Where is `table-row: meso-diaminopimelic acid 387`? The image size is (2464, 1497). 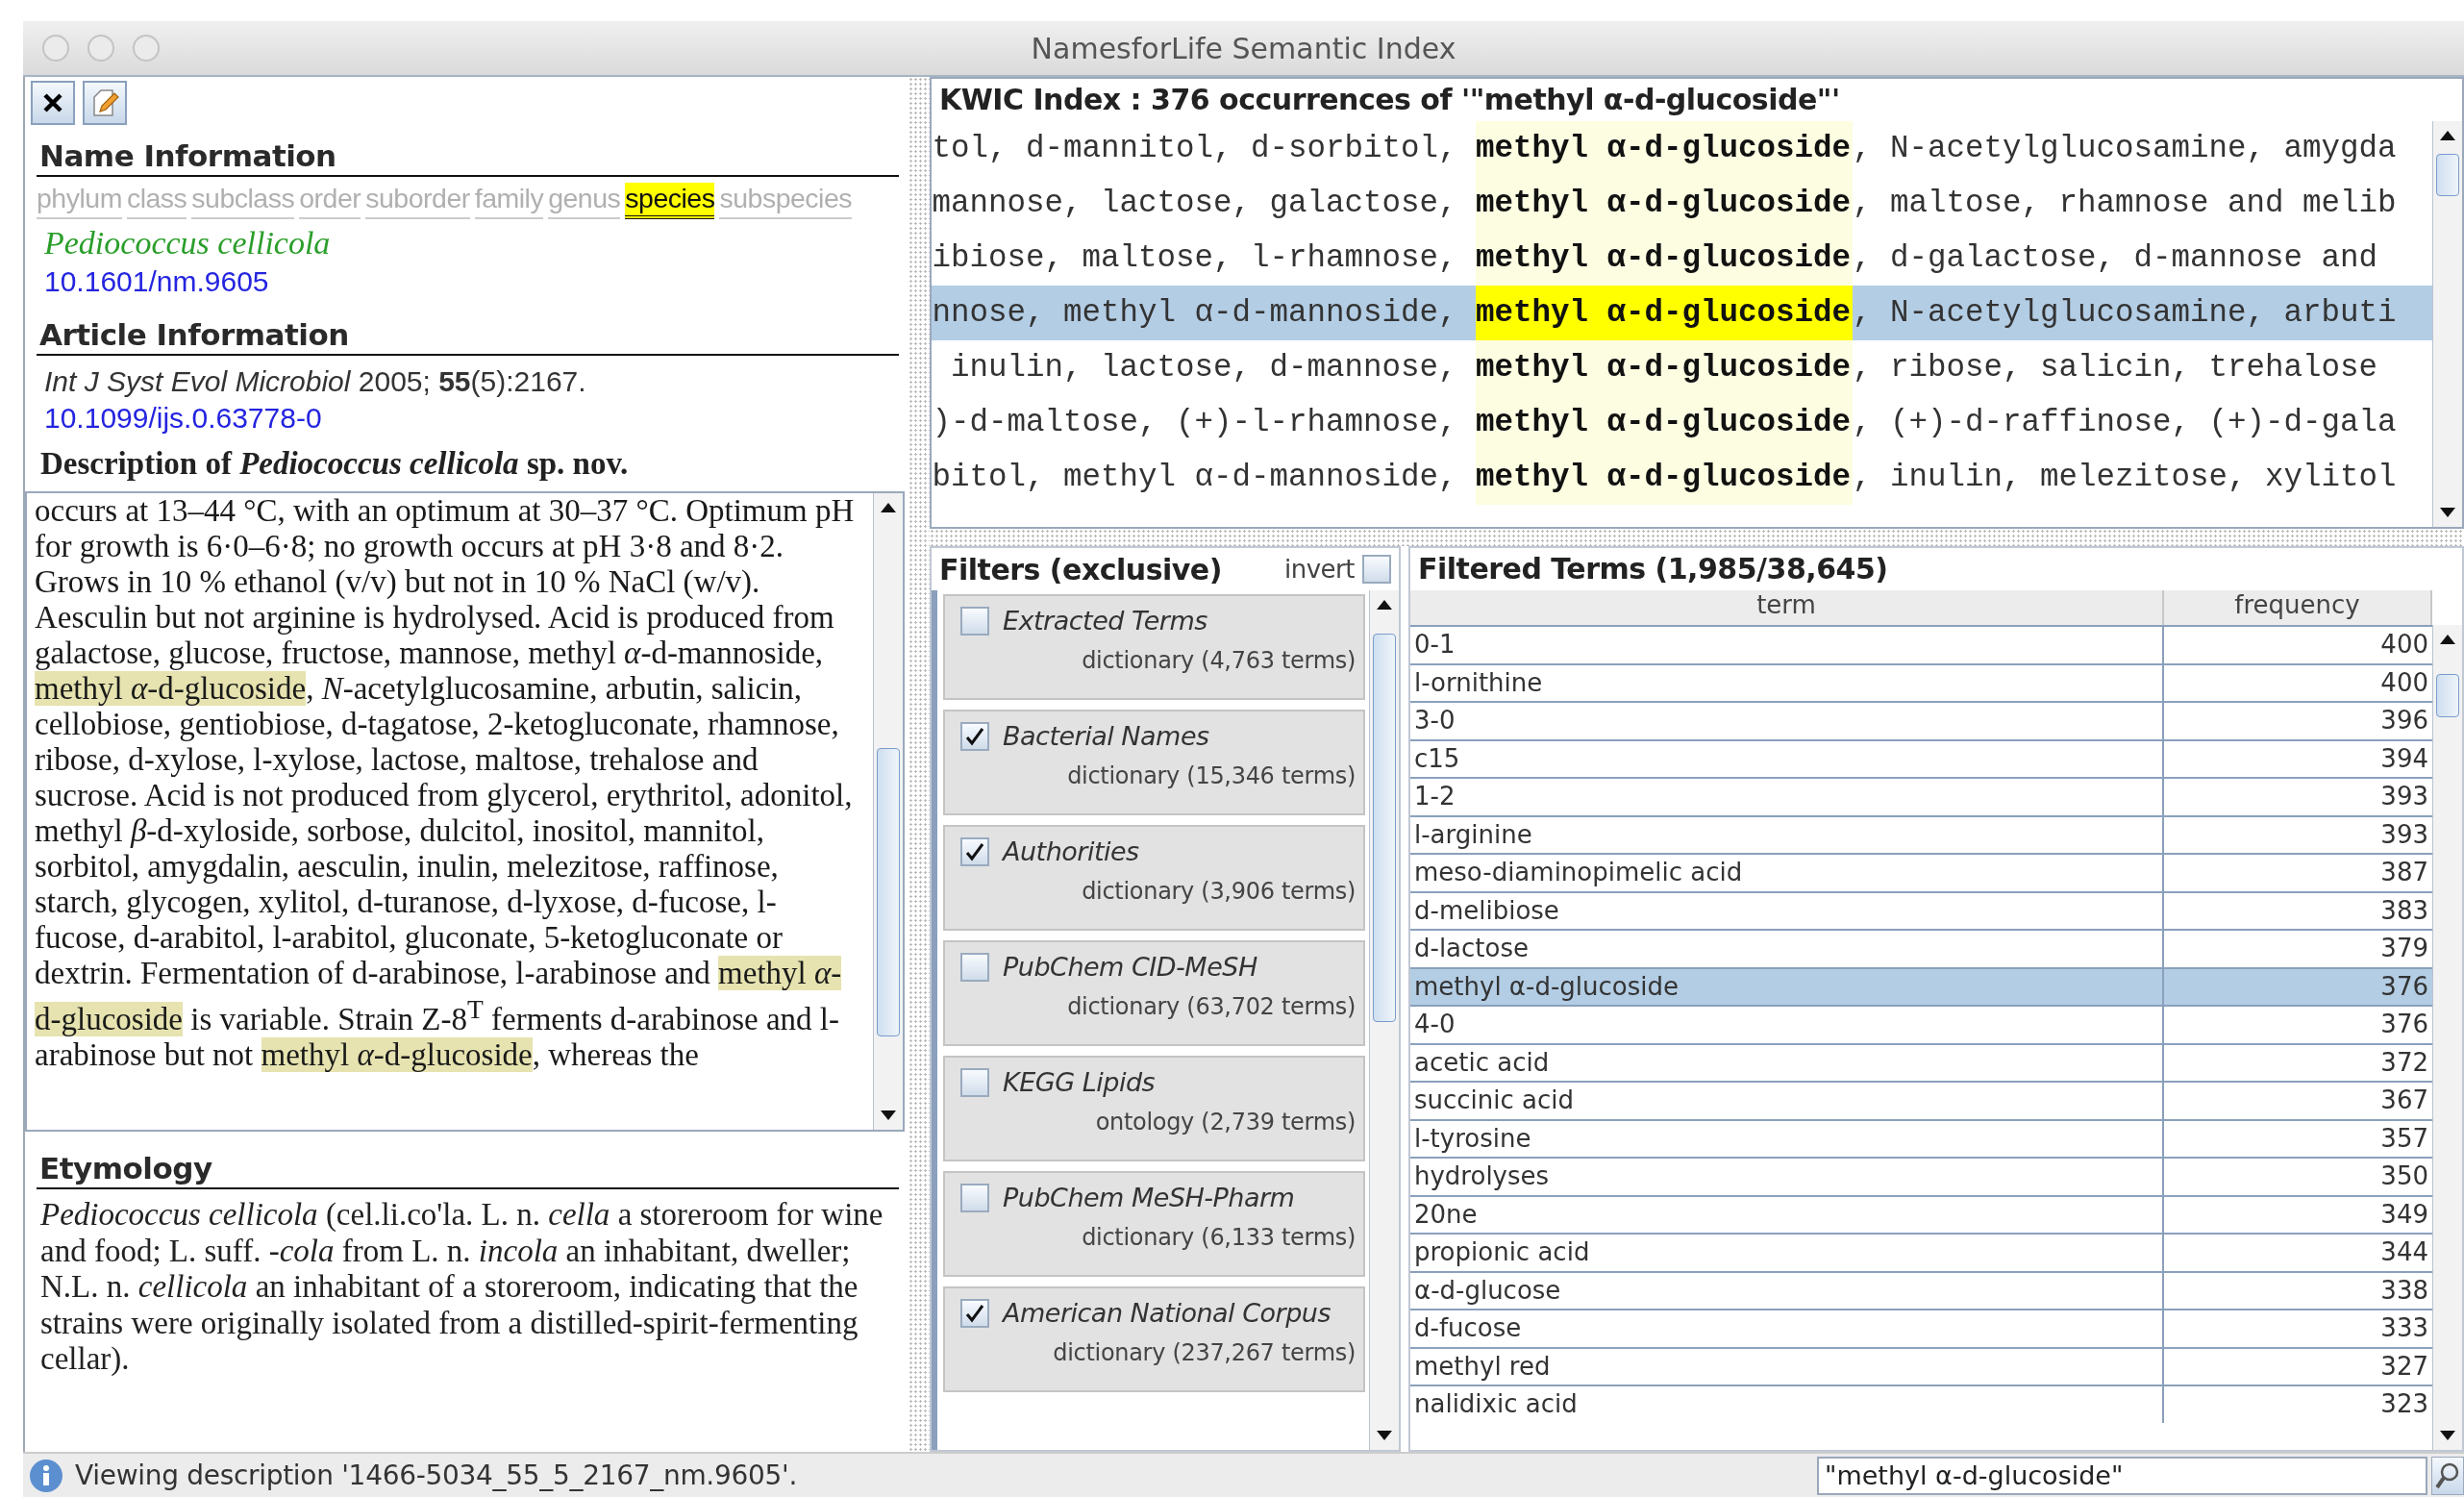 table-row: meso-diaminopimelic acid 387 is located at coordinates (1921, 872).